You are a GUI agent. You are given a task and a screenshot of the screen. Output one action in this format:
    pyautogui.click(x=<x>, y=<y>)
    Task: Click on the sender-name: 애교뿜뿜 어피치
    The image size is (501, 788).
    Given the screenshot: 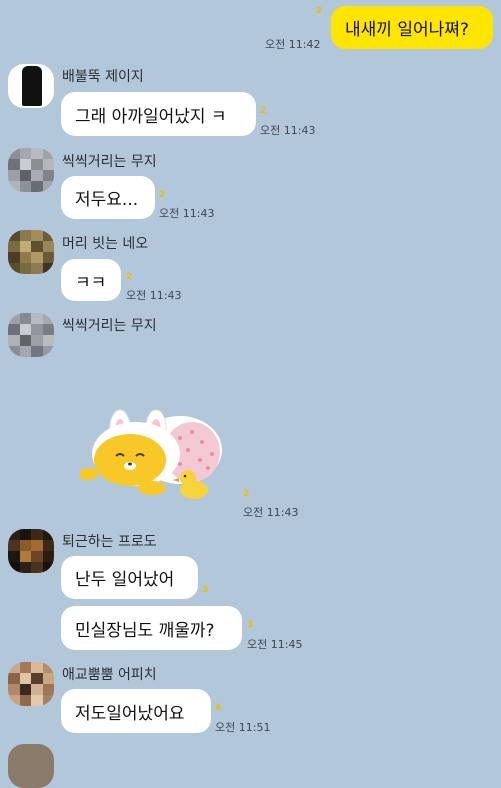 What is the action you would take?
    pyautogui.click(x=109, y=675)
    